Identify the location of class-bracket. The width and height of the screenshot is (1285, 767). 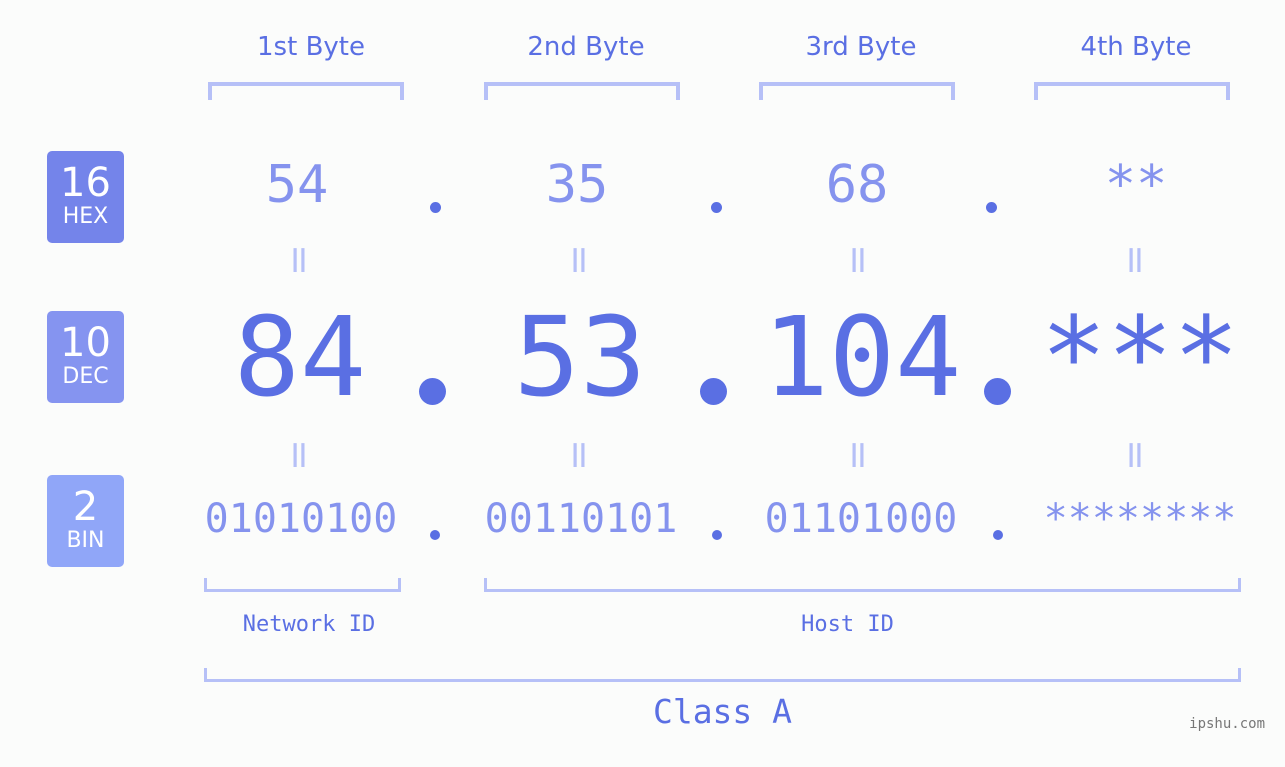
(722, 675).